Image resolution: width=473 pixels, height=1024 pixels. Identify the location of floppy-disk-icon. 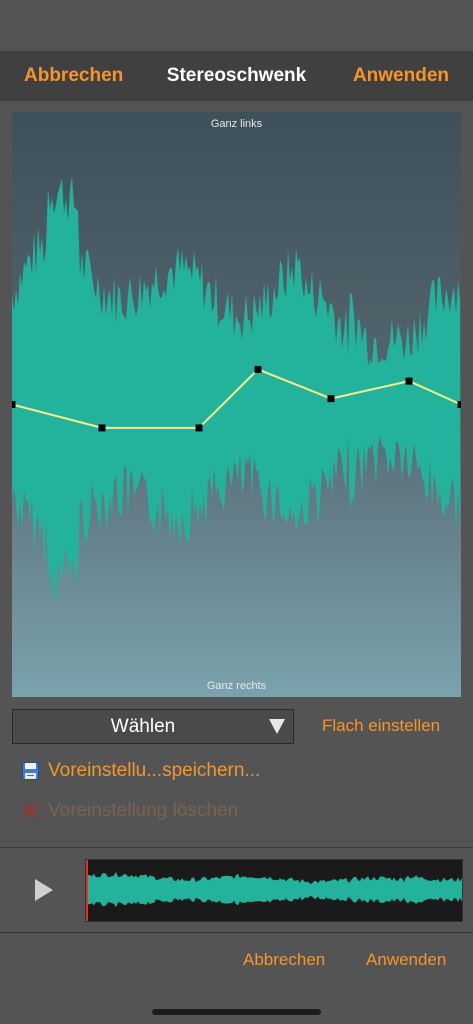
(30, 771).